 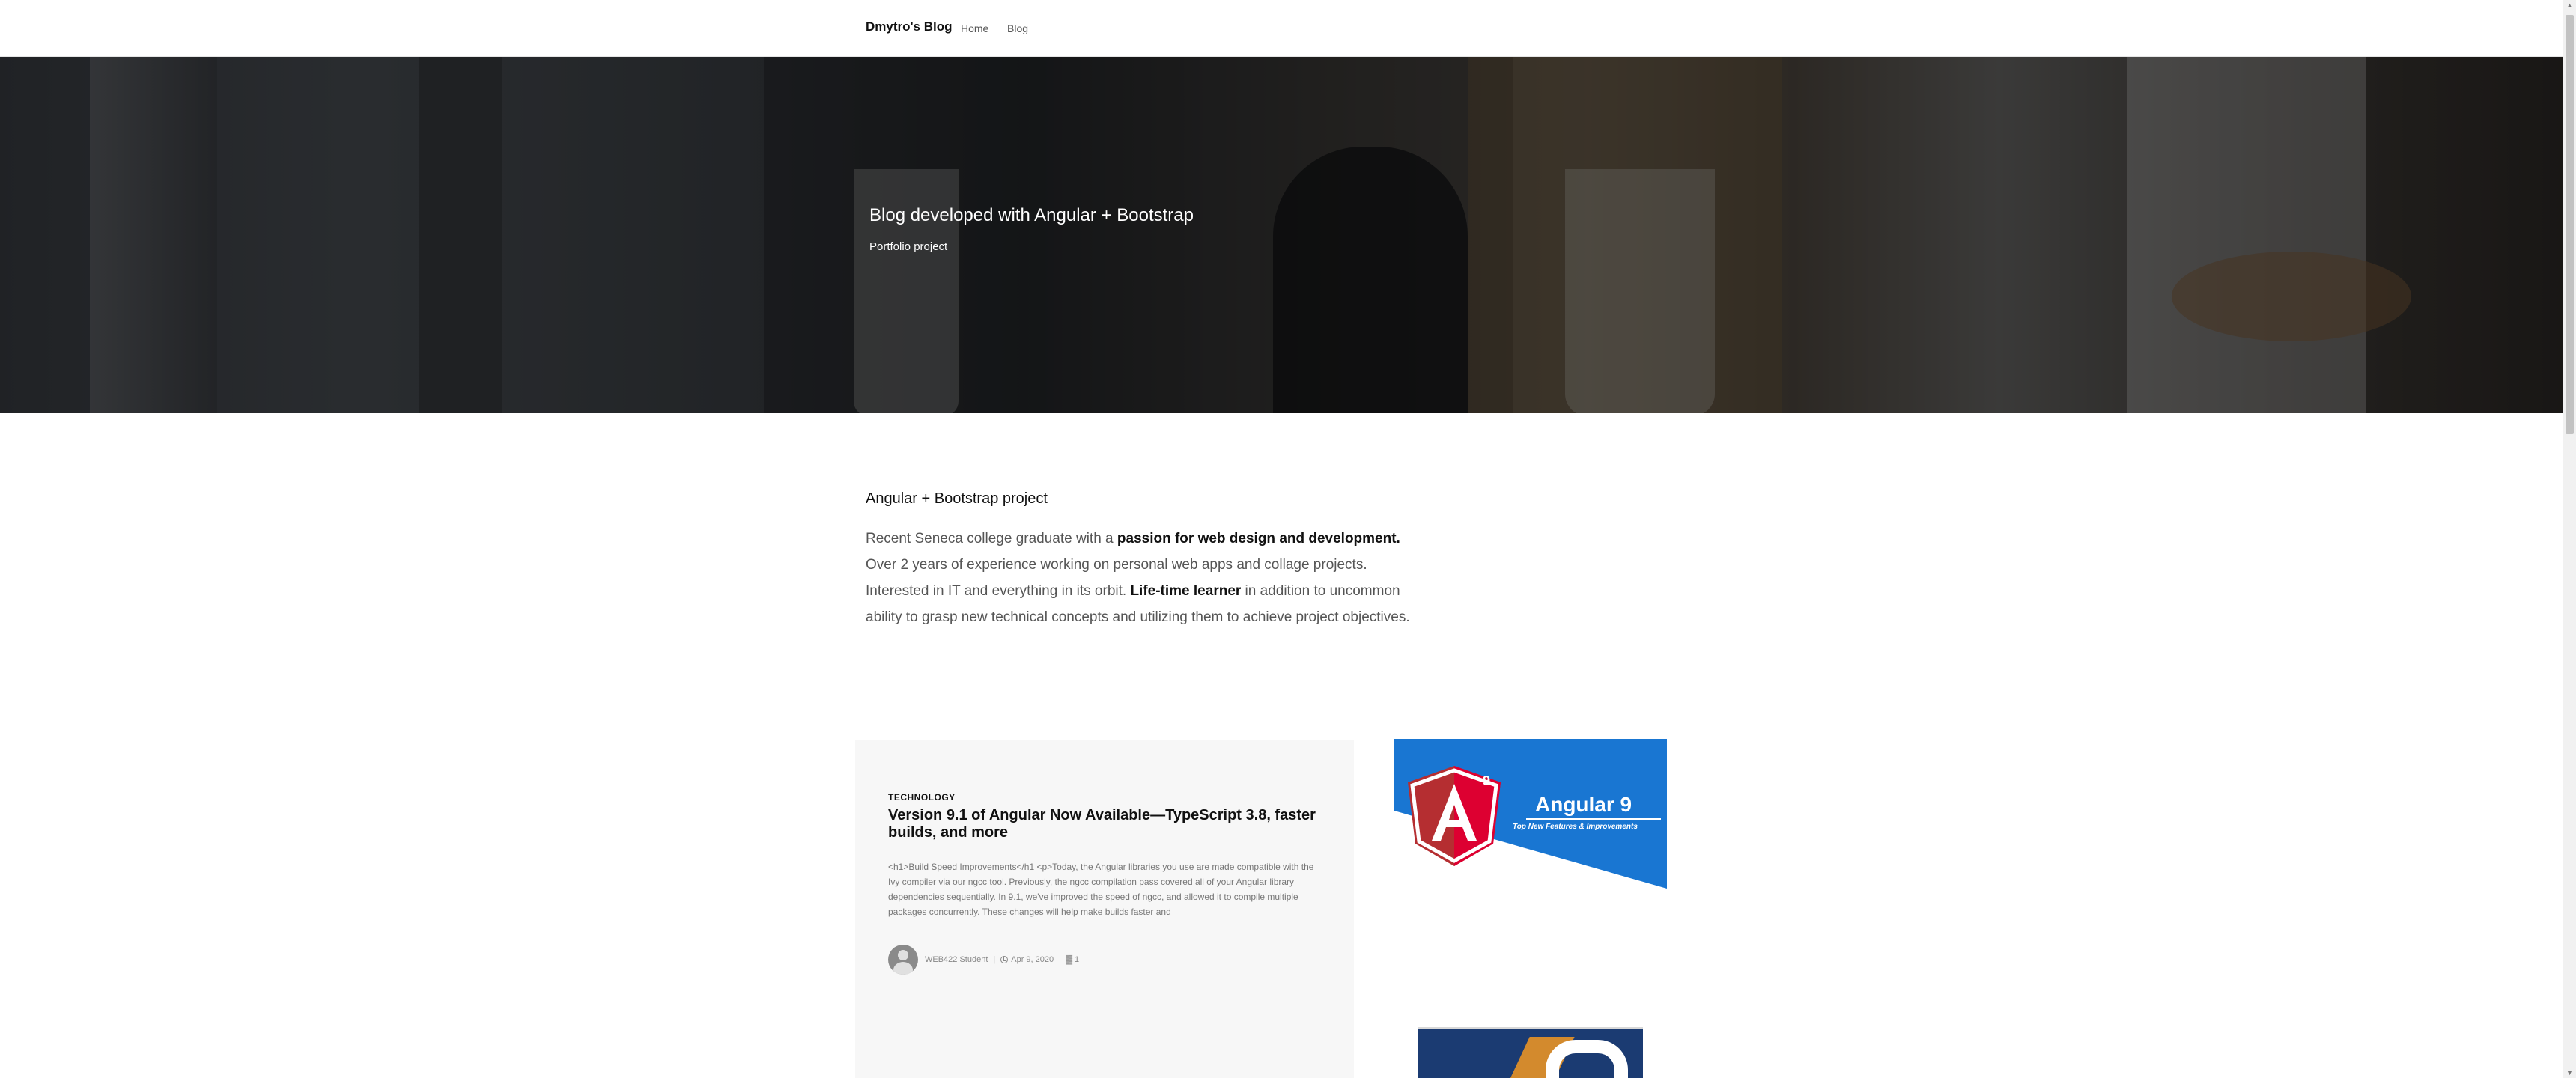 What do you see at coordinates (1575, 827) in the screenshot?
I see `image-subtitle: Top New Features & Improvements` at bounding box center [1575, 827].